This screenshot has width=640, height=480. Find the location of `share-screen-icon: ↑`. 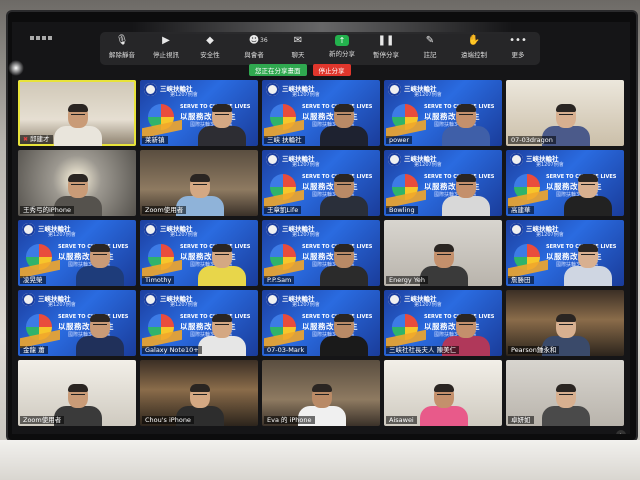

share-screen-icon: ↑ is located at coordinates (342, 40).